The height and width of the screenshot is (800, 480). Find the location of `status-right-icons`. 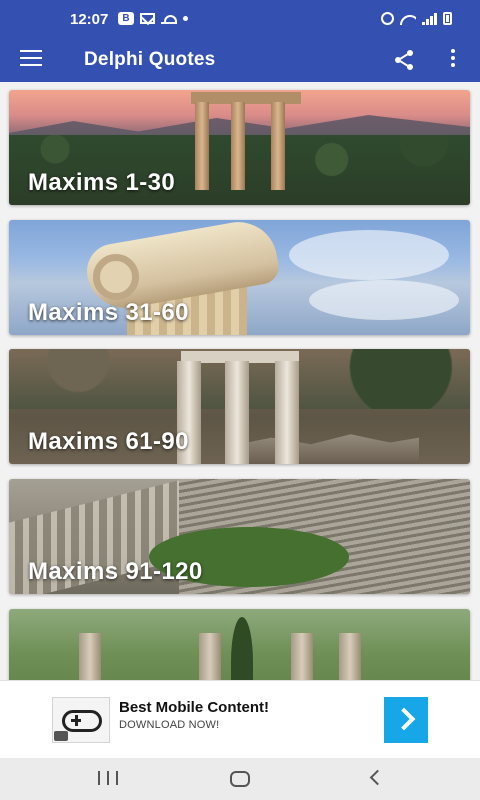

status-right-icons is located at coordinates (416, 18).